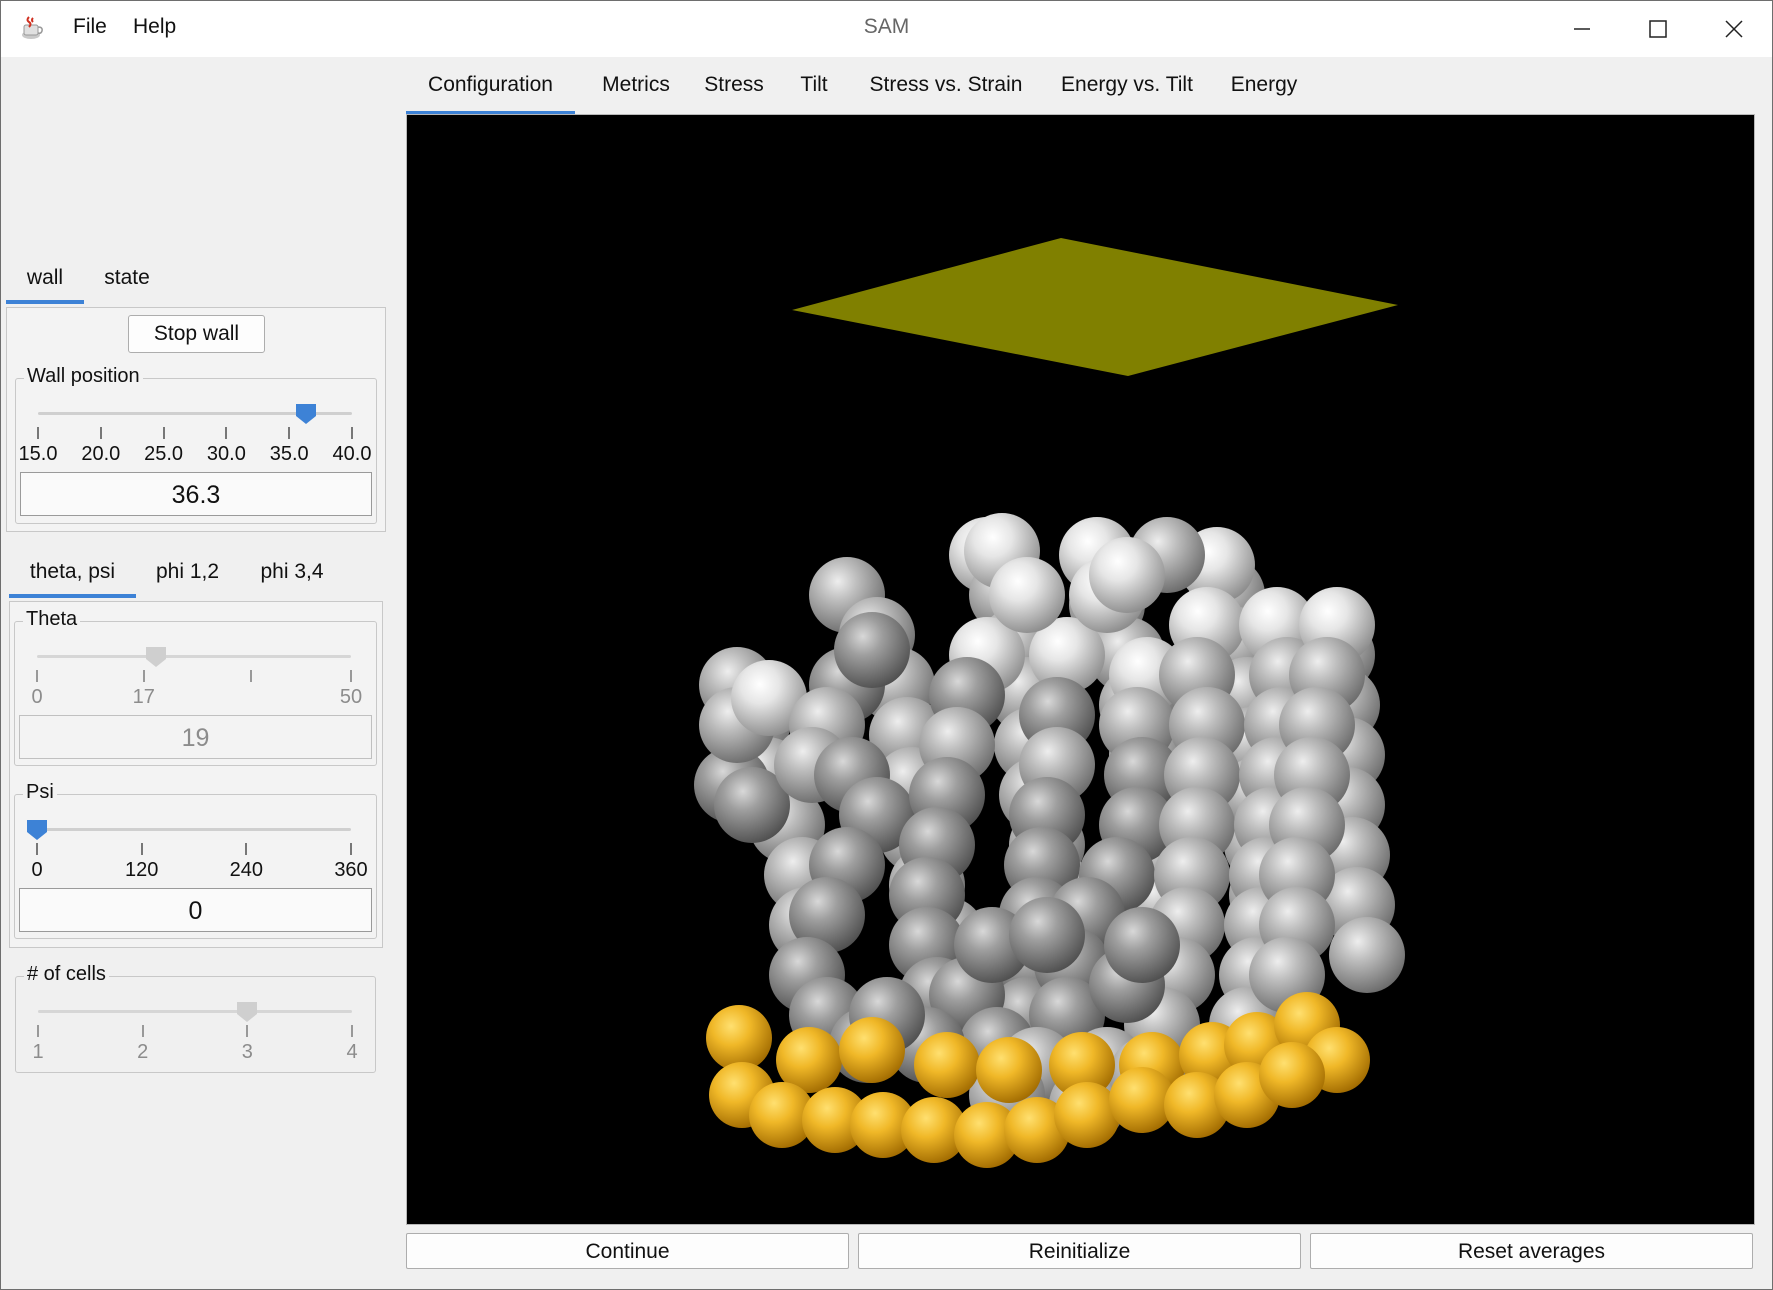  Describe the element at coordinates (352, 454) in the screenshot. I see `wall_position-tick-label: 40.0` at that location.